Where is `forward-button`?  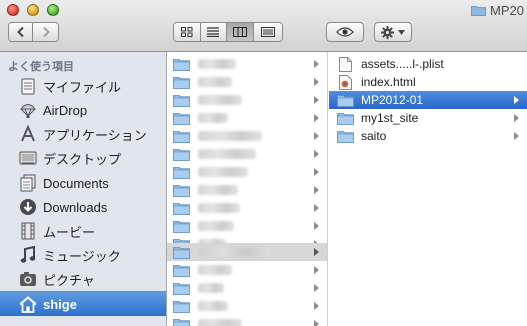
forward-button is located at coordinates (45, 32).